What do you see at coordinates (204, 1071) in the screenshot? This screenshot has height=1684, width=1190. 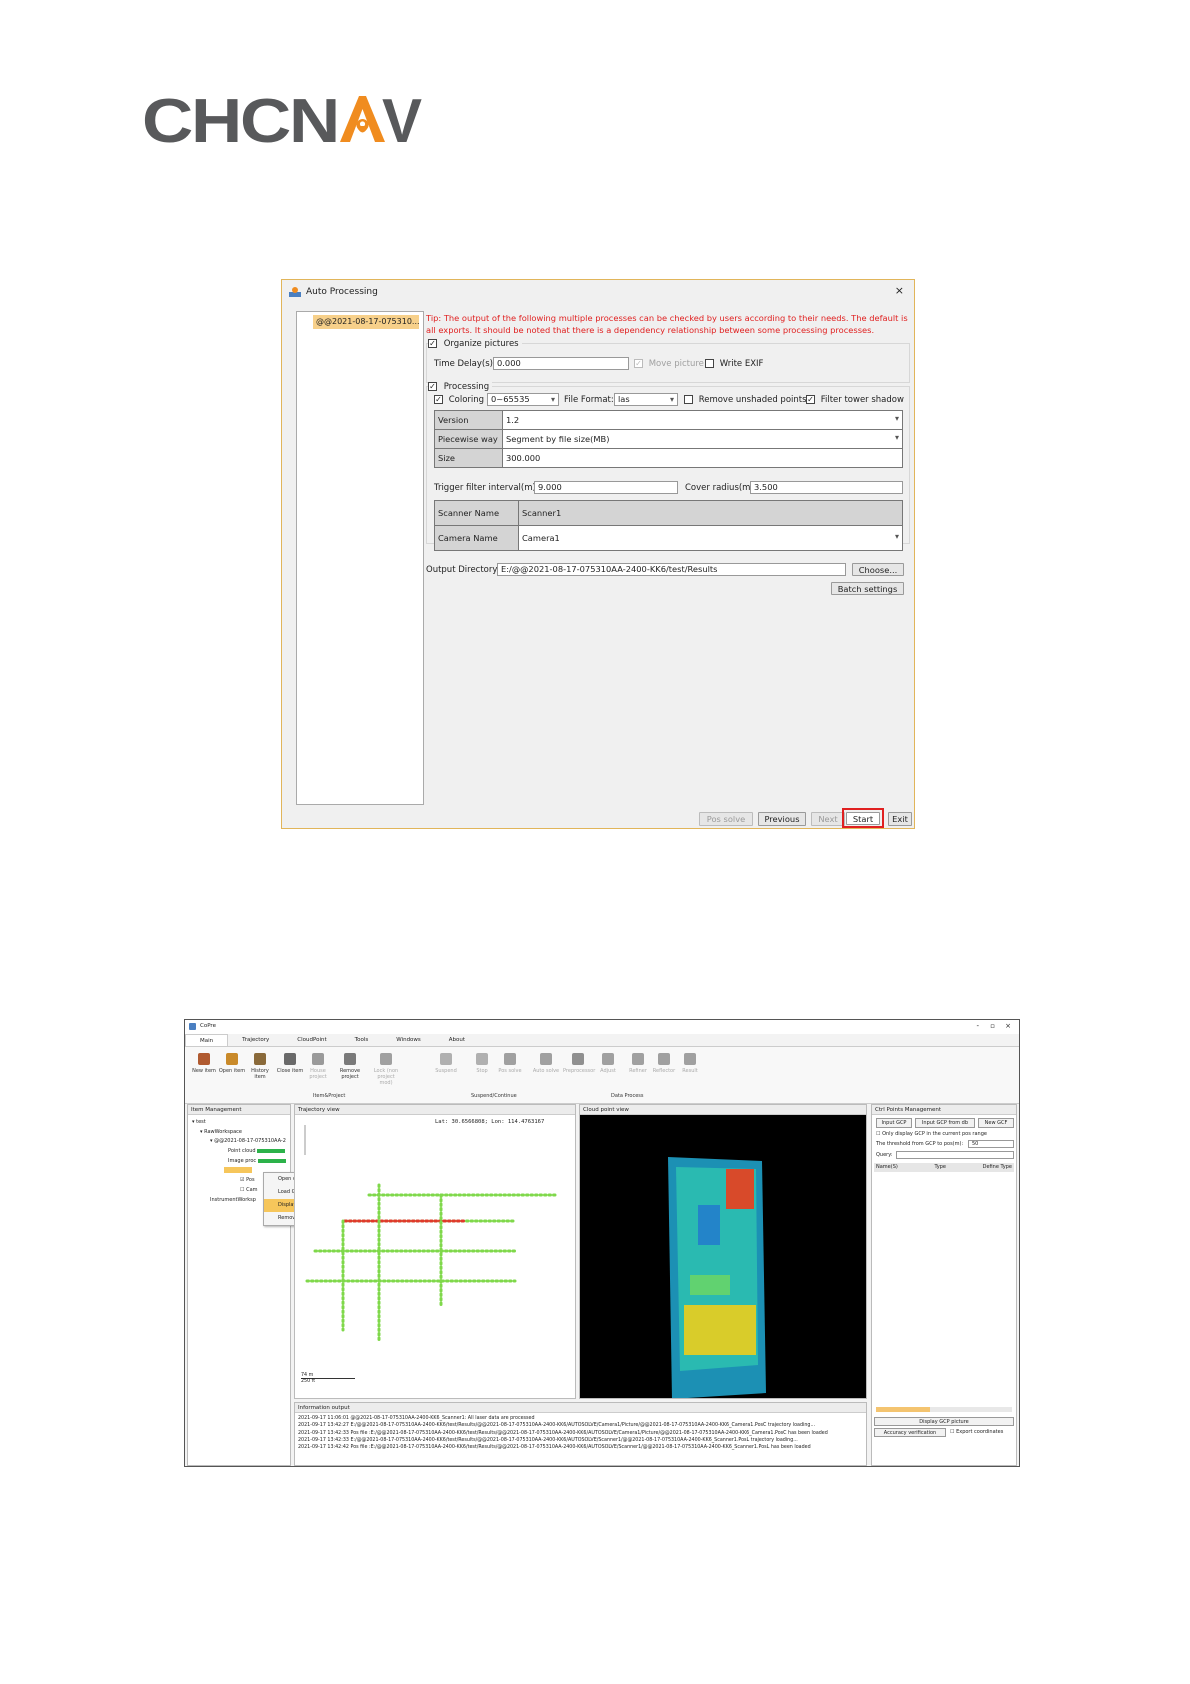 I see `ribbon-button-label: New item` at bounding box center [204, 1071].